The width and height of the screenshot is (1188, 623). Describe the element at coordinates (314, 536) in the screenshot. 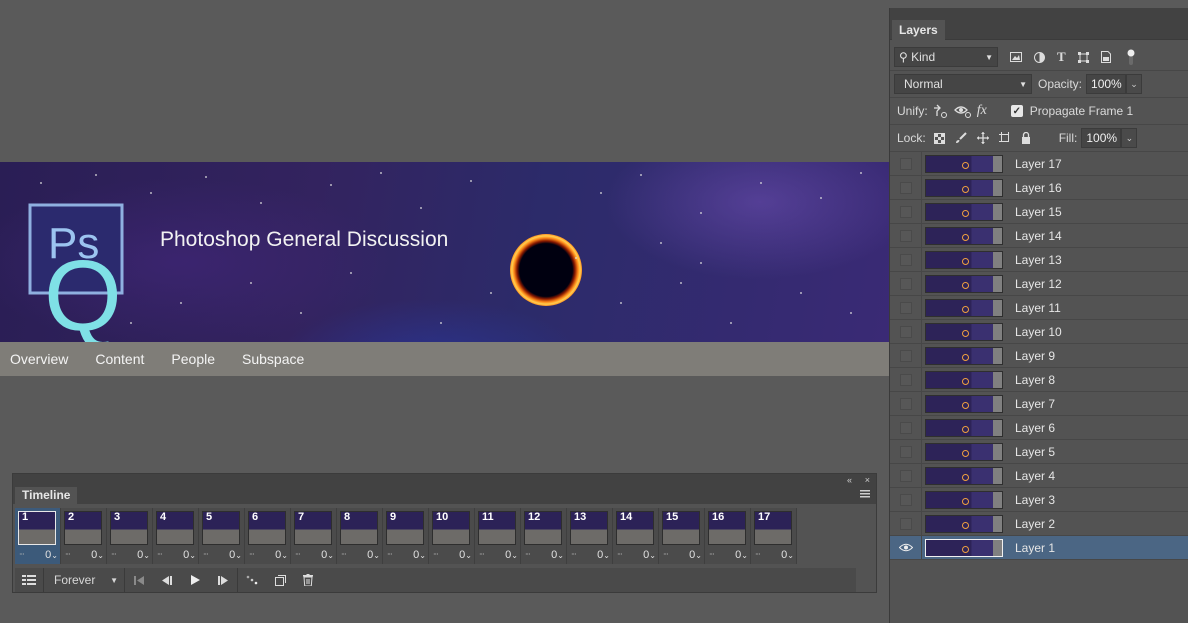

I see `animation-frame: 7 ⋅⋅⋅ 0⌄` at that location.